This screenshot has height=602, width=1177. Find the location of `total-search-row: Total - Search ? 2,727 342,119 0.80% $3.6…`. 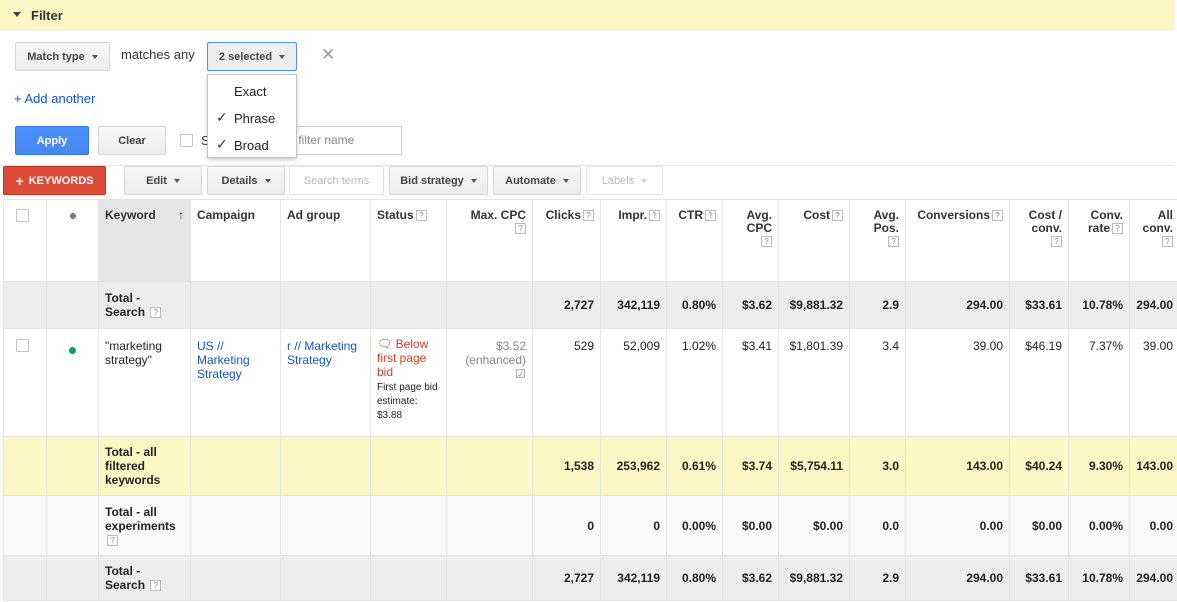

total-search-row: Total - Search ? 2,727 342,119 0.80% $3.6… is located at coordinates (590, 578).